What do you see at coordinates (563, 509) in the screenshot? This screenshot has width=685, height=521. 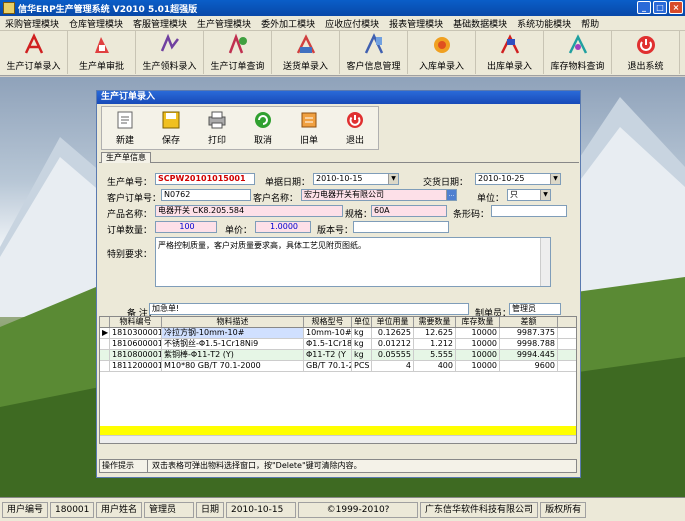 I see `rights-text: 版权所有` at bounding box center [563, 509].